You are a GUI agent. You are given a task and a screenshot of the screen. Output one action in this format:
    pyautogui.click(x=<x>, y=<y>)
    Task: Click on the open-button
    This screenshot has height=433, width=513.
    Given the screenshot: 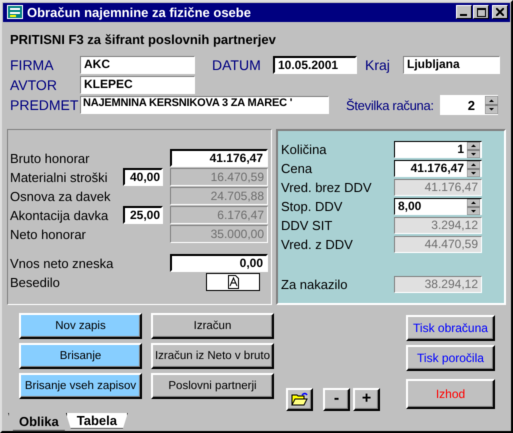 What is the action you would take?
    pyautogui.click(x=299, y=399)
    